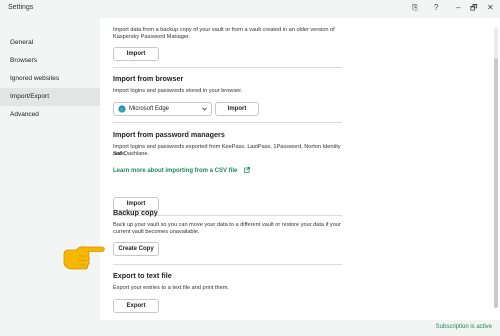  What do you see at coordinates (247, 170) in the screenshot?
I see `external-link-icon` at bounding box center [247, 170].